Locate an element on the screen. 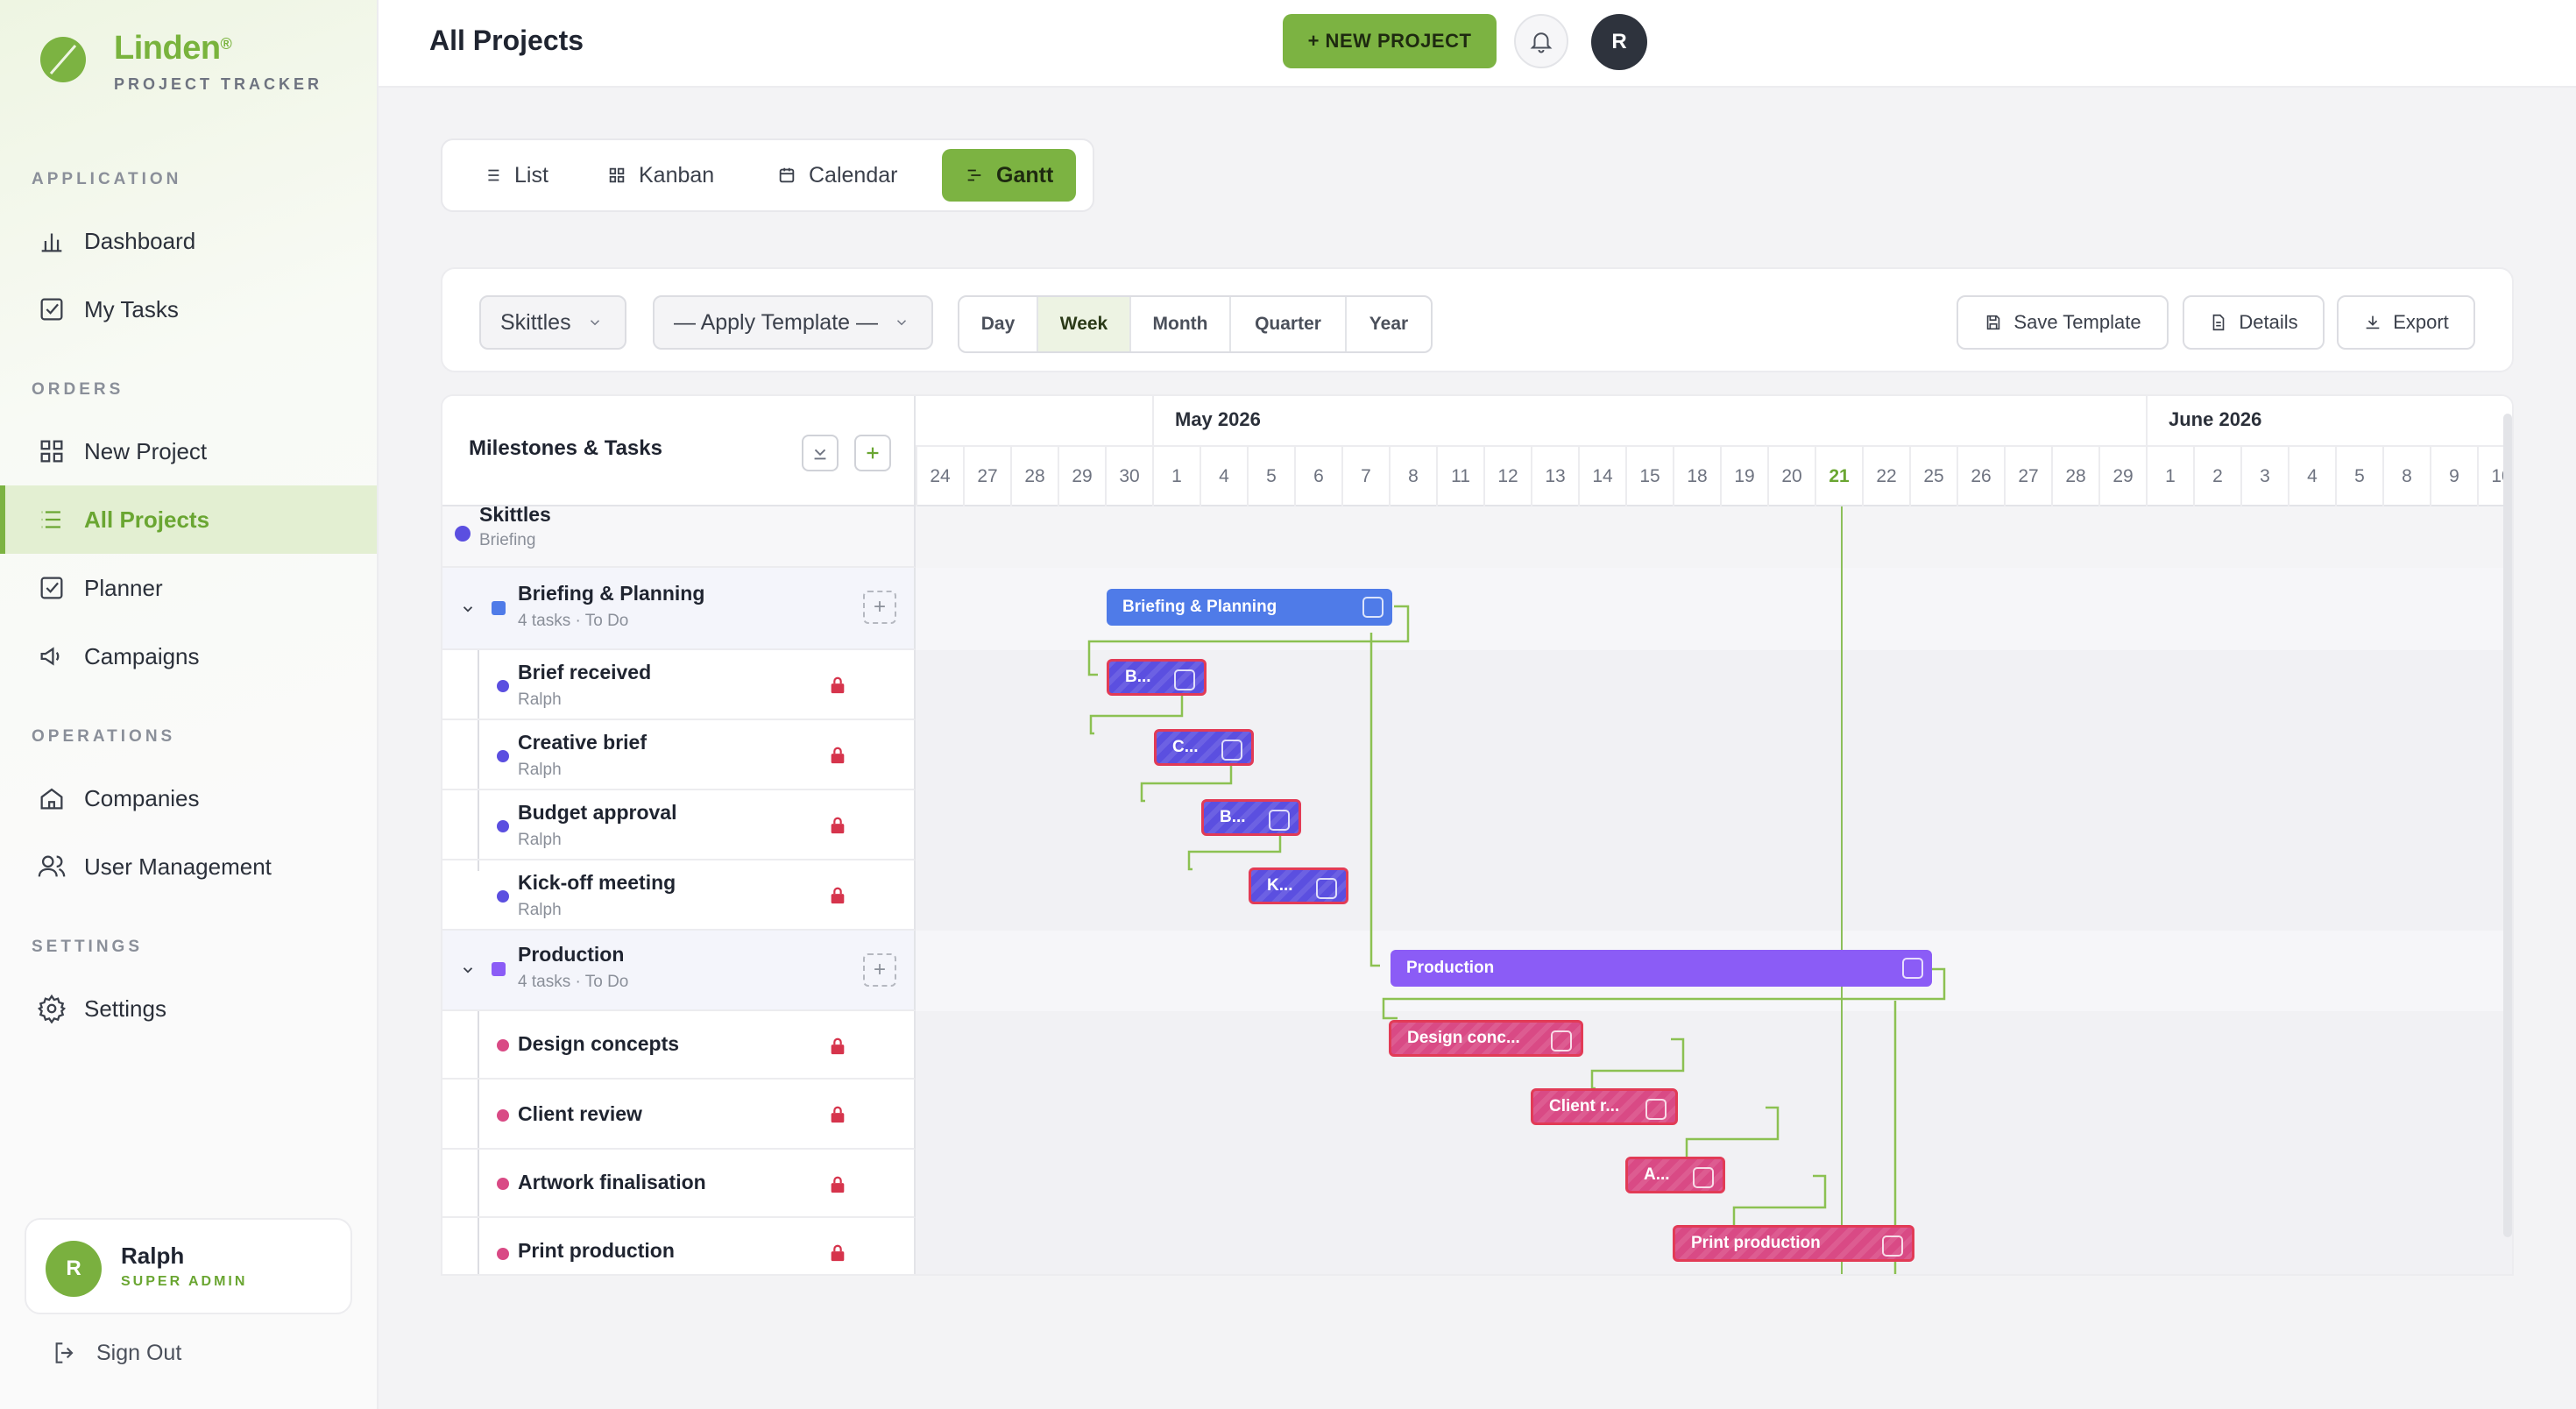 This screenshot has width=2576, height=1409. sidebar-item-label: My Tasks is located at coordinates (131, 308).